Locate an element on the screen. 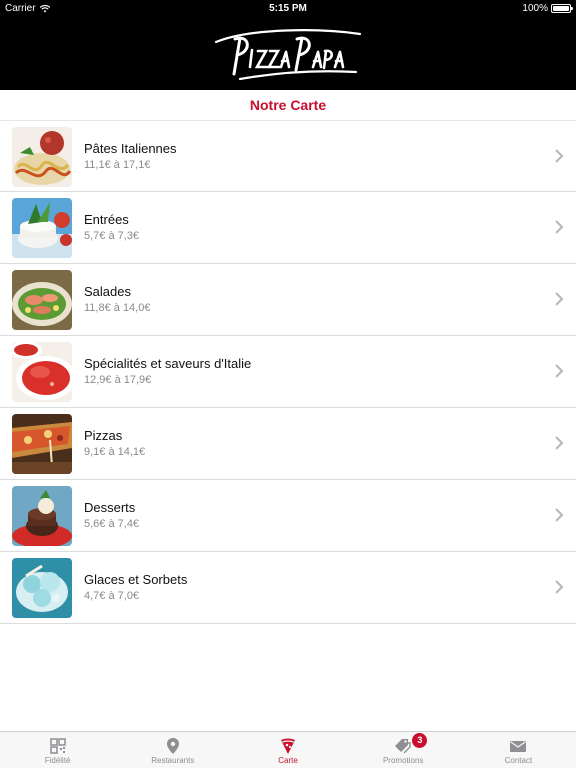 Image resolution: width=576 pixels, height=768 pixels. list-item-pates: Pâtes Italiennes 11,1€ à 17,1€ is located at coordinates (288, 156).